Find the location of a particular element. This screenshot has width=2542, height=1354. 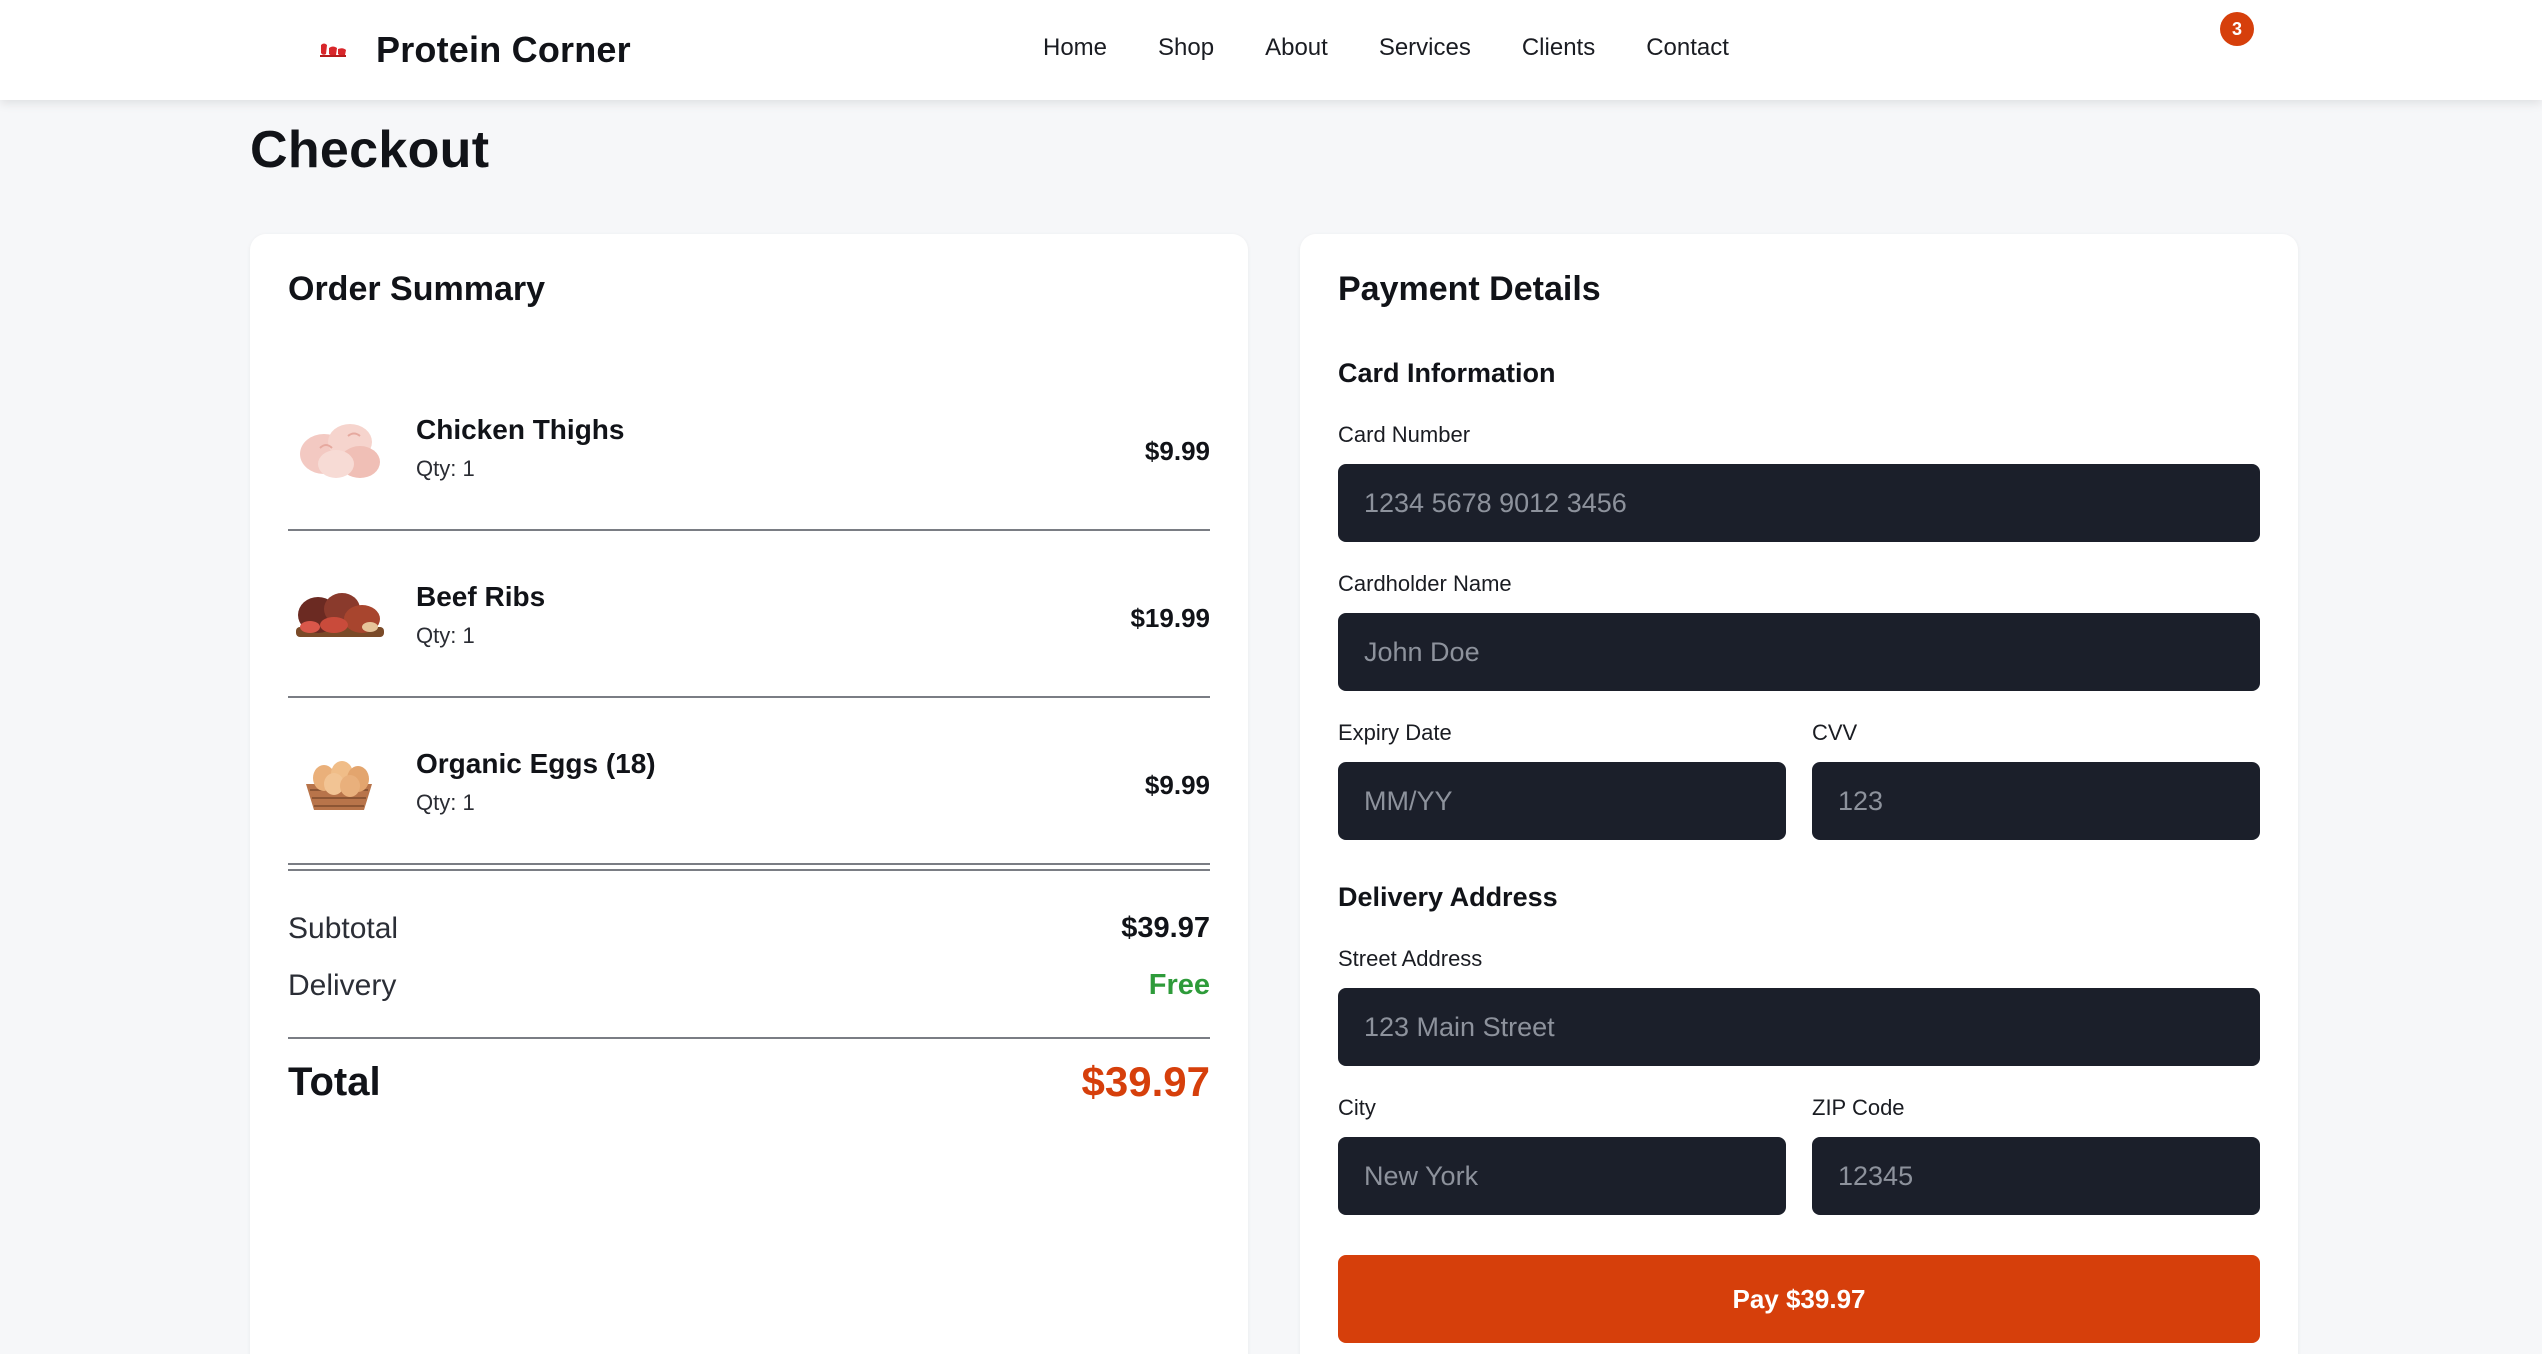

card-information-heading: Card Information is located at coordinates (1447, 373).